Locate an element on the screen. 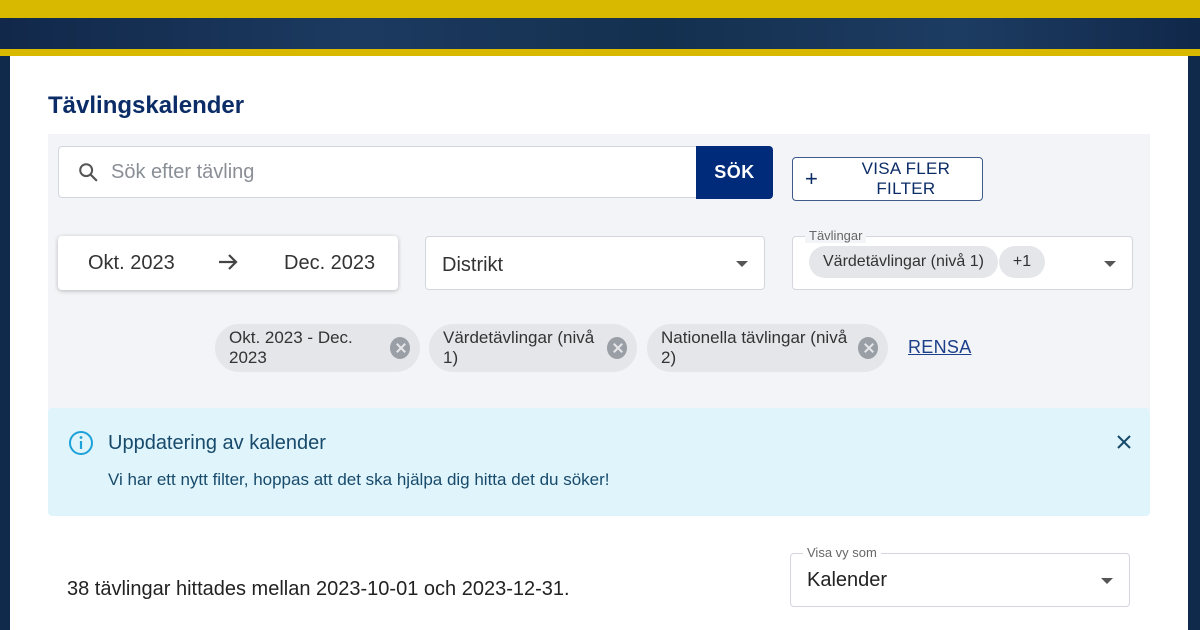 Image resolution: width=1200 pixels, height=630 pixels. header-banner is located at coordinates (600, 28).